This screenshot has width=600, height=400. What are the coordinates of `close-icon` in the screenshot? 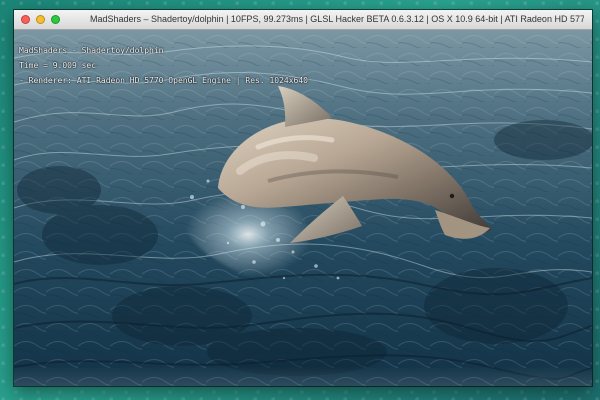 It's located at (25, 19).